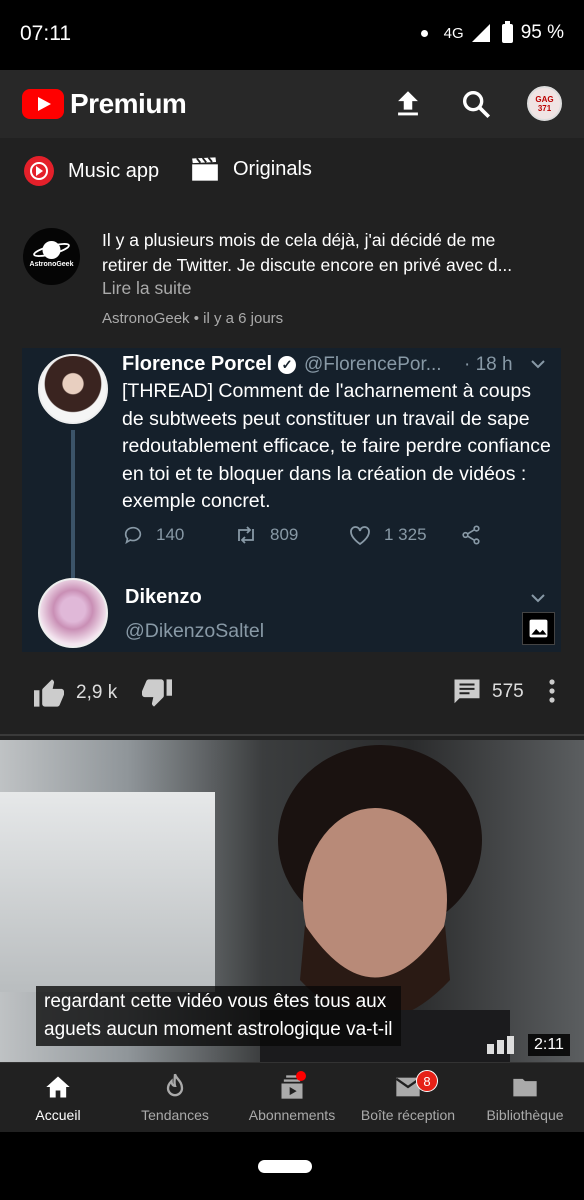 The image size is (584, 1200). I want to click on home-icon, so click(58, 1087).